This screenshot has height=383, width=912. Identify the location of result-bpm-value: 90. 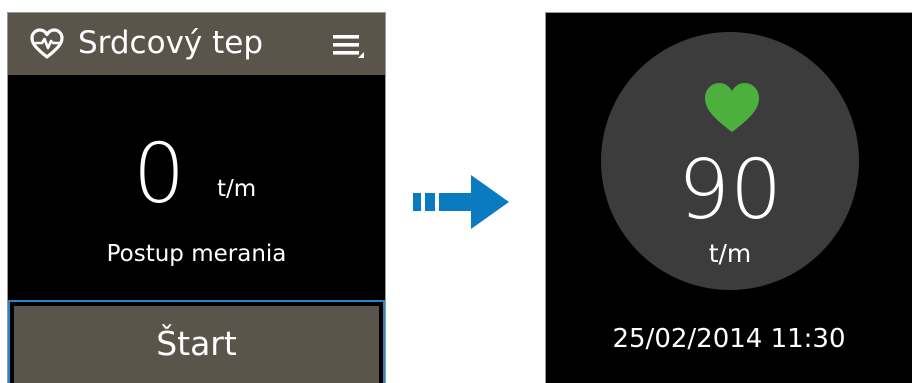
(730, 190).